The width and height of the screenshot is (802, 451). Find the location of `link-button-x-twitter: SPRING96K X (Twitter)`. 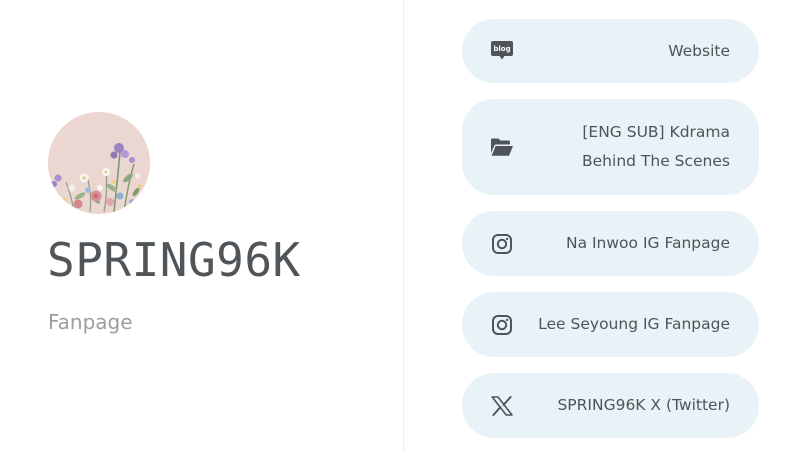

link-button-x-twitter: SPRING96K X (Twitter) is located at coordinates (610, 405).